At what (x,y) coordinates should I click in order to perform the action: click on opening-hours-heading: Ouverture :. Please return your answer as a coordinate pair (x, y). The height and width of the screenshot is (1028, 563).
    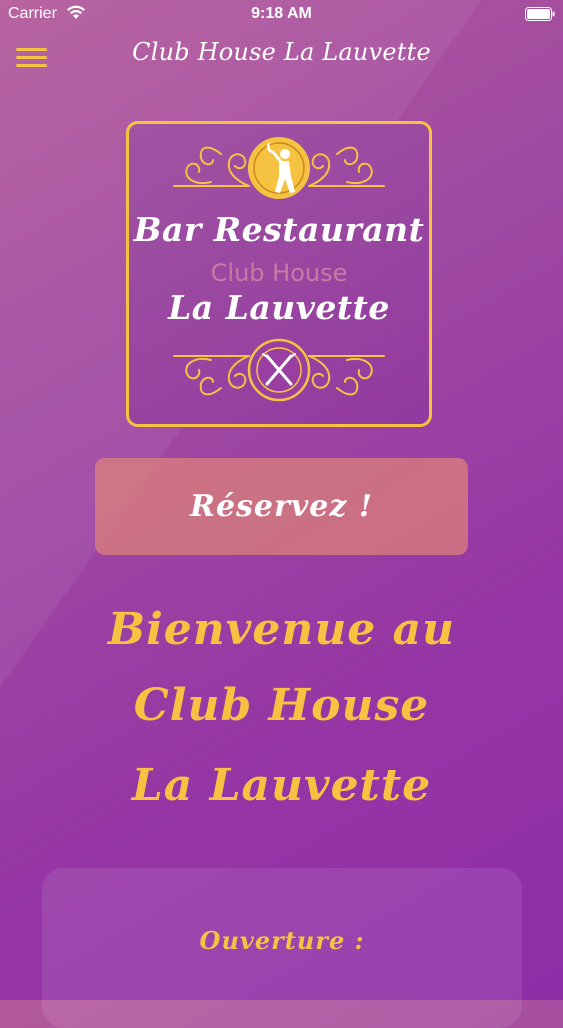
    Looking at the image, I should click on (282, 940).